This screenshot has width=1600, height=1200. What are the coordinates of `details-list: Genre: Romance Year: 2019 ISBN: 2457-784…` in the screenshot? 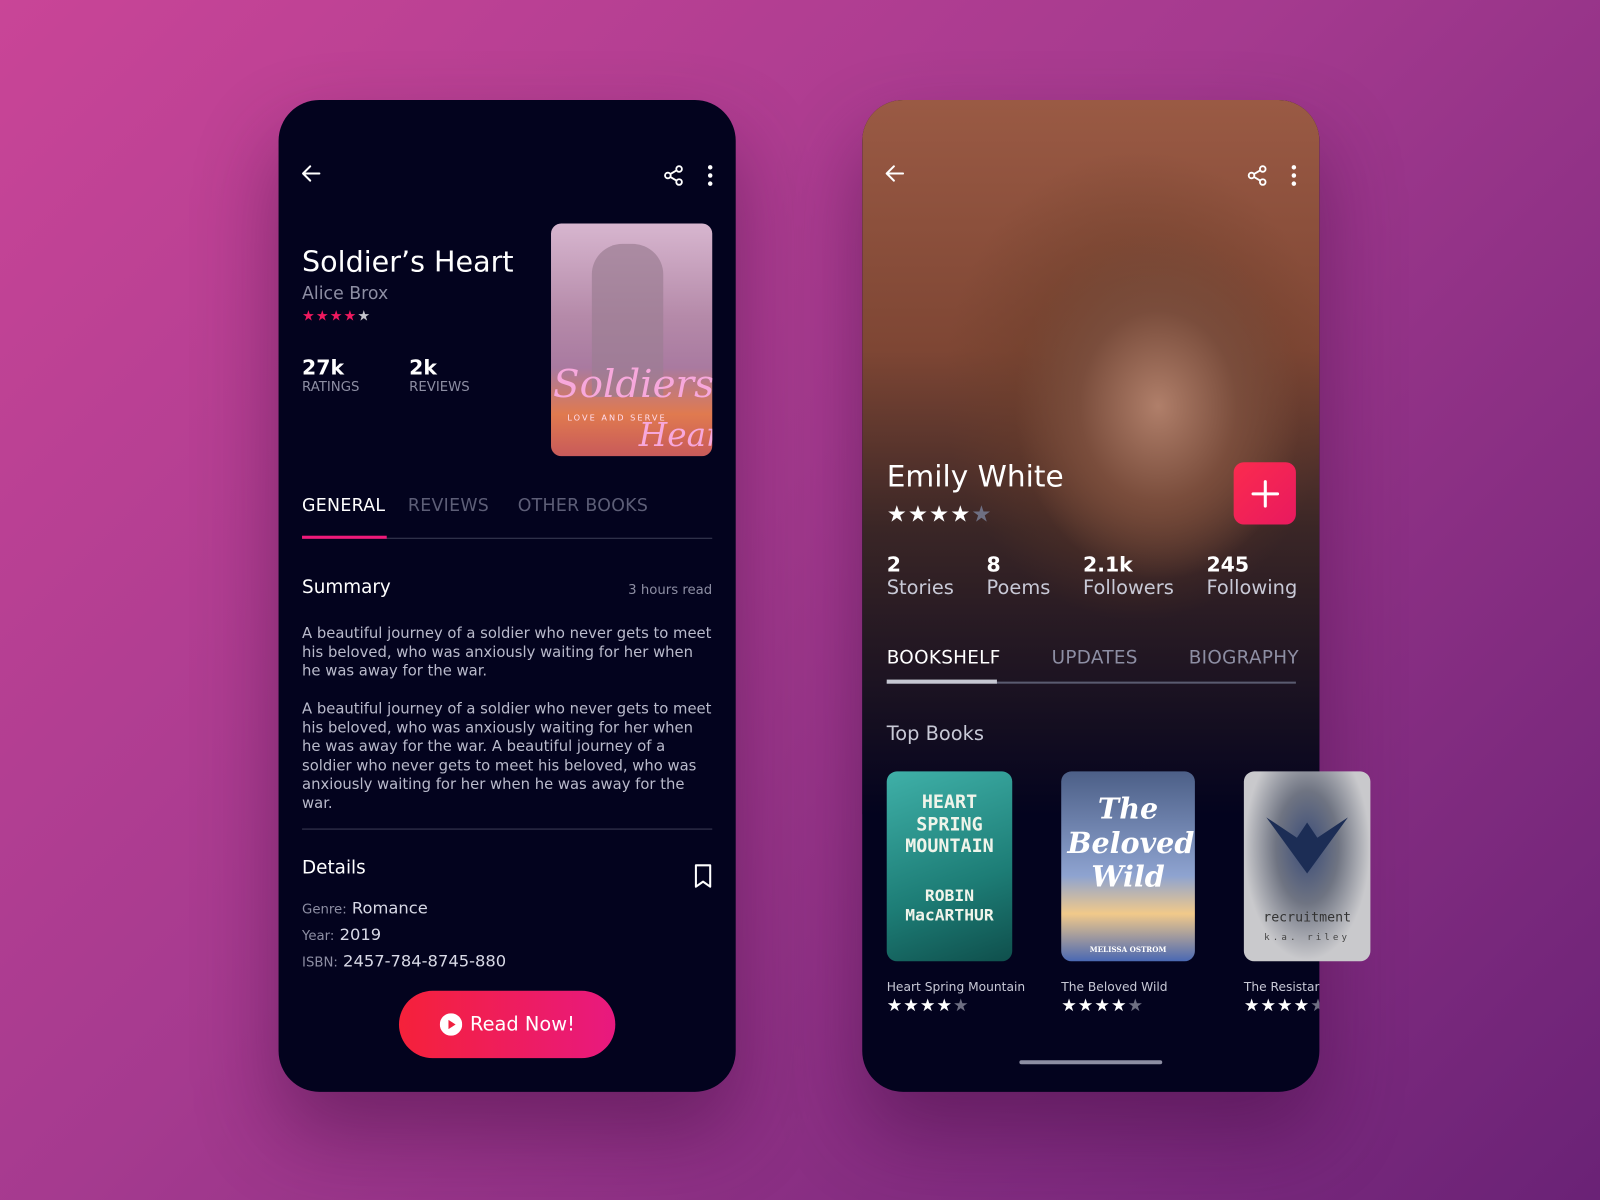 It's located at (404, 936).